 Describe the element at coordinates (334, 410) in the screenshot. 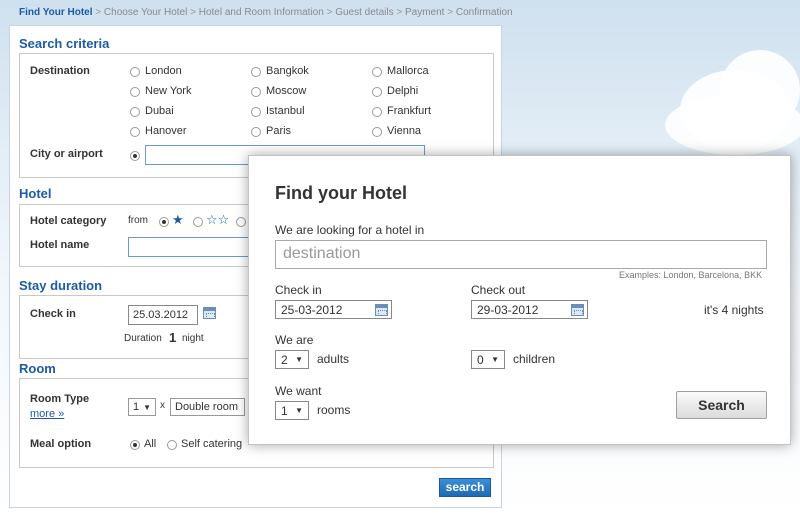

I see `rooms-label: rooms` at that location.